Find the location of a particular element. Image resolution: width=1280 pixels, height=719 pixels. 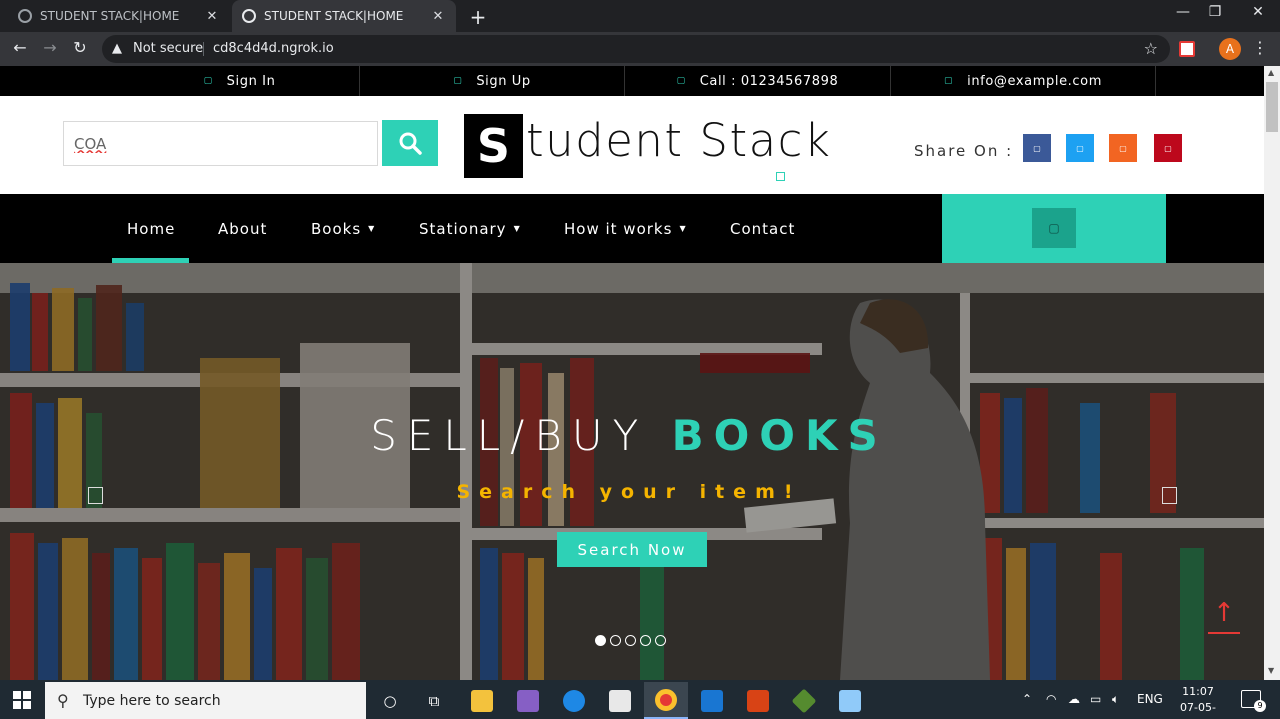

search-button is located at coordinates (410, 143).